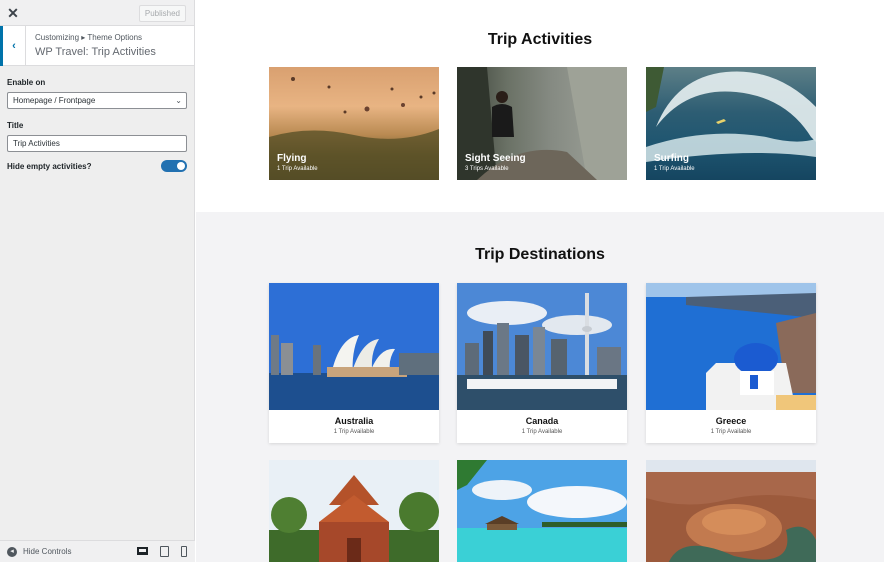 This screenshot has height=562, width=884. Describe the element at coordinates (97, 551) in the screenshot. I see `customizer-footer: ◂ Hide Controls` at that location.